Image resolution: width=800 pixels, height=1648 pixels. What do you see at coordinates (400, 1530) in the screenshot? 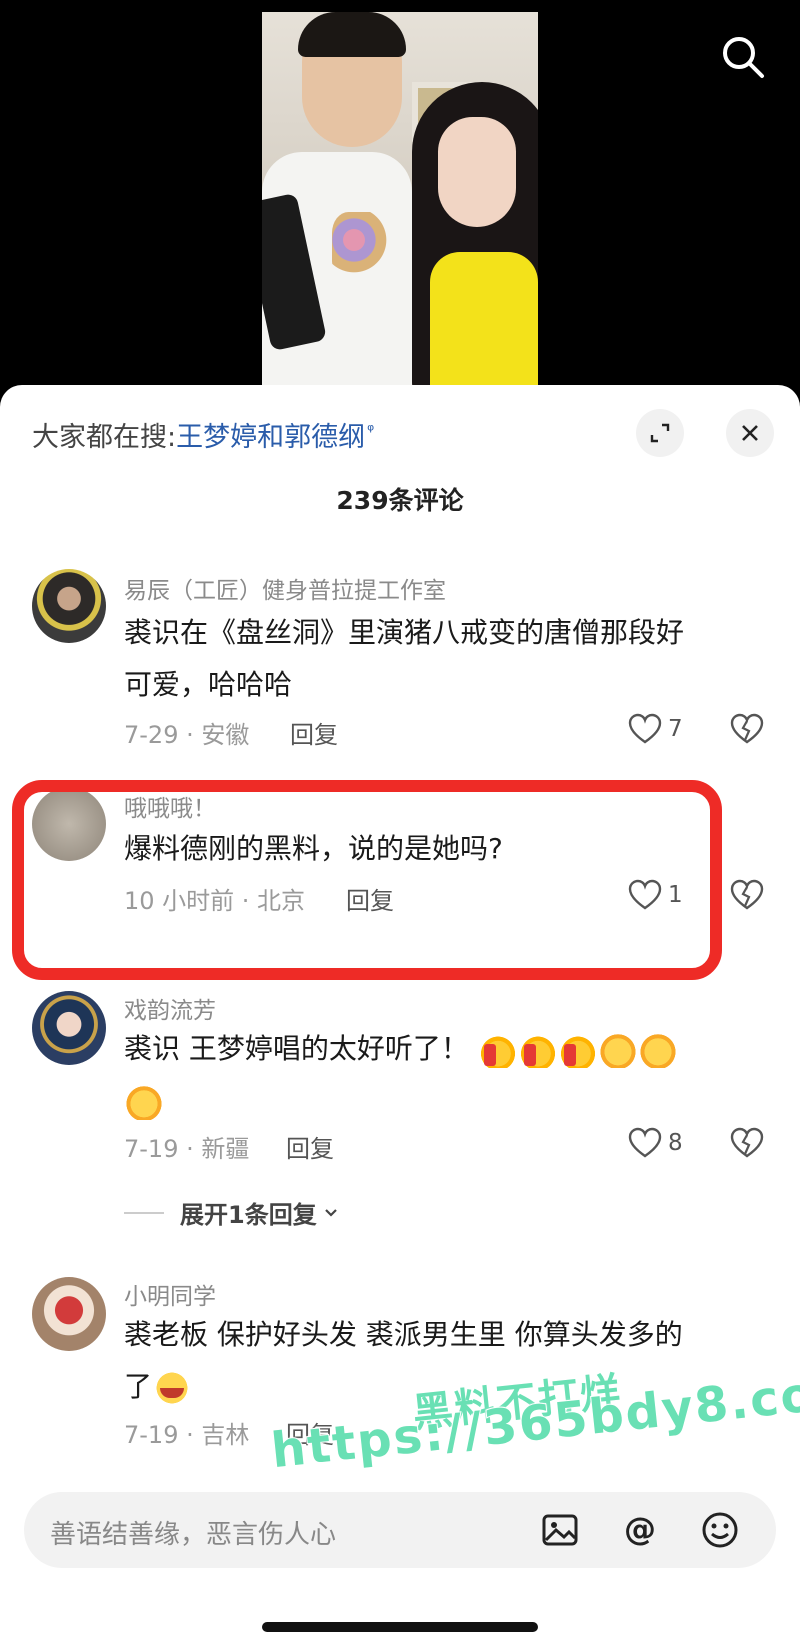
I see `comment-input-bar: 善语结善缘，恶言伤人心 @` at bounding box center [400, 1530].